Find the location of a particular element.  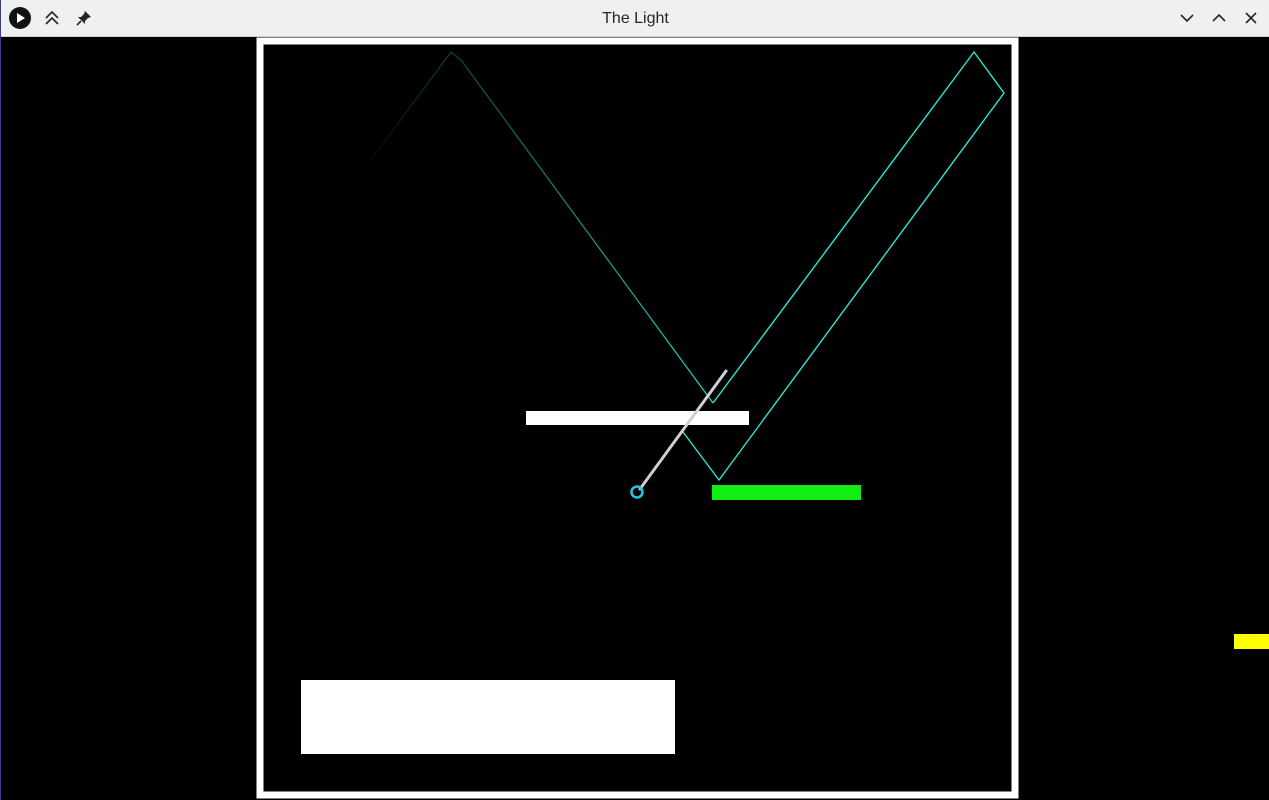

chevron-up-icon is located at coordinates (1219, 17).